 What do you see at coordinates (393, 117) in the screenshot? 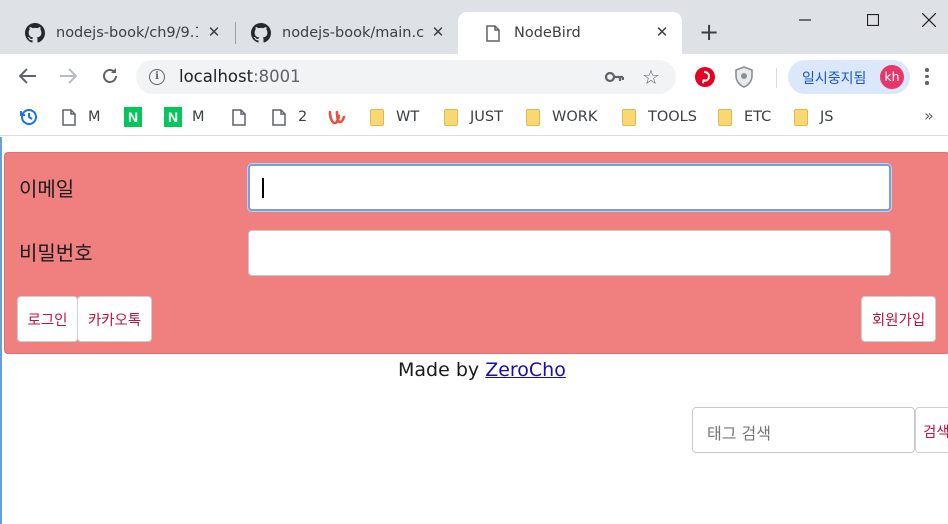
I see `bookmark-folder-wt: WT` at bounding box center [393, 117].